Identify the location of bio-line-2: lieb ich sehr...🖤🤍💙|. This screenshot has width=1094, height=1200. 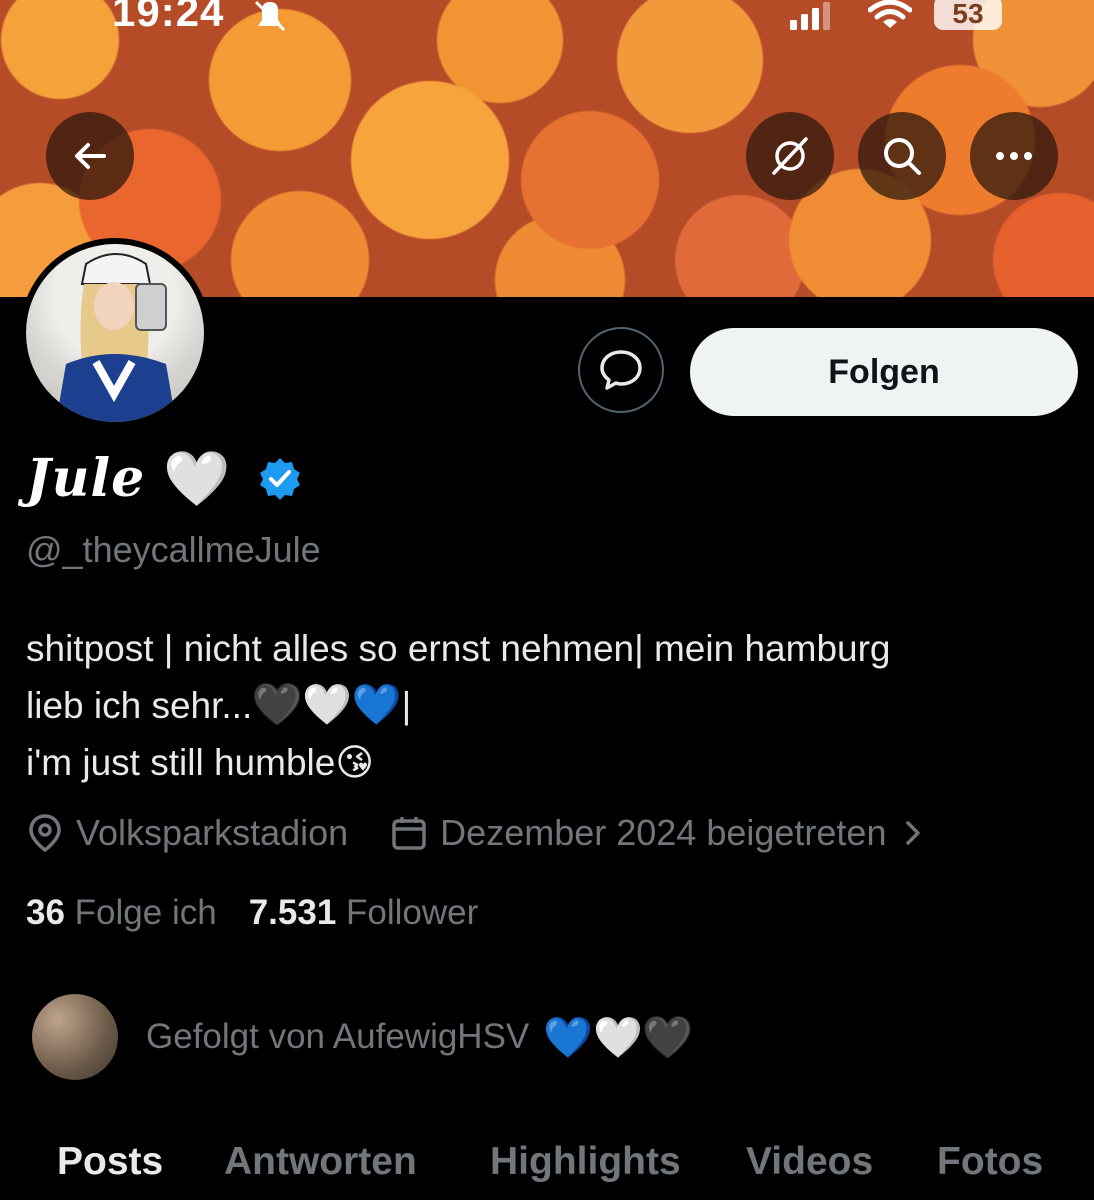
(546, 705).